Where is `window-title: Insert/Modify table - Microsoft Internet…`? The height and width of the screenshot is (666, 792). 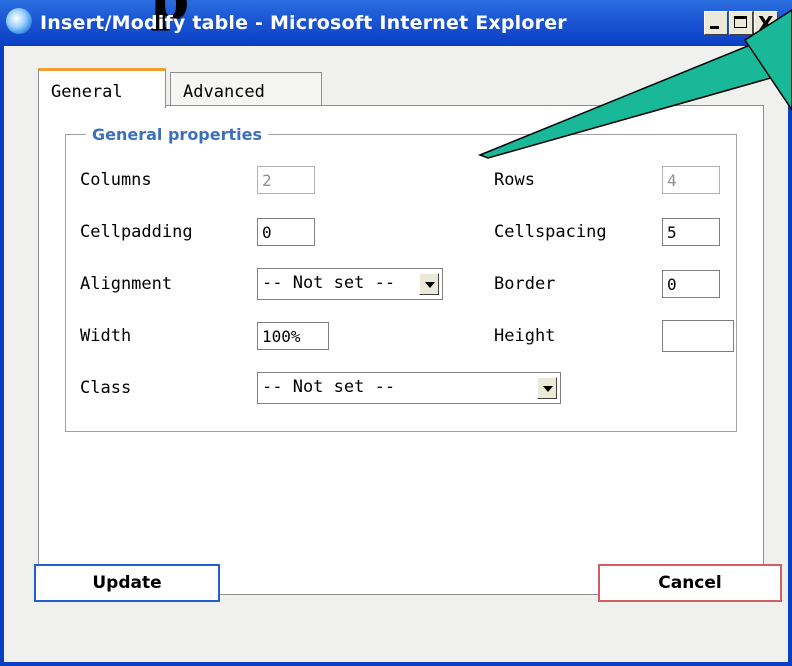 window-title: Insert/Modify table - Microsoft Internet… is located at coordinates (303, 23).